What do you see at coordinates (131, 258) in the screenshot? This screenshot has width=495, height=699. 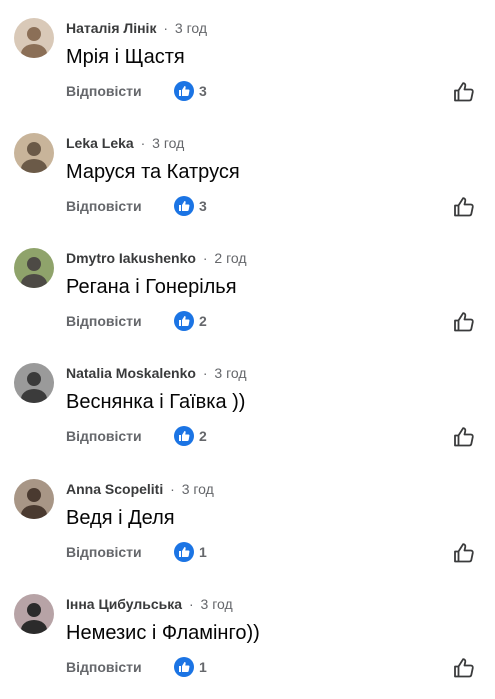 I see `author-name: Dmytro Iakushenko` at bounding box center [131, 258].